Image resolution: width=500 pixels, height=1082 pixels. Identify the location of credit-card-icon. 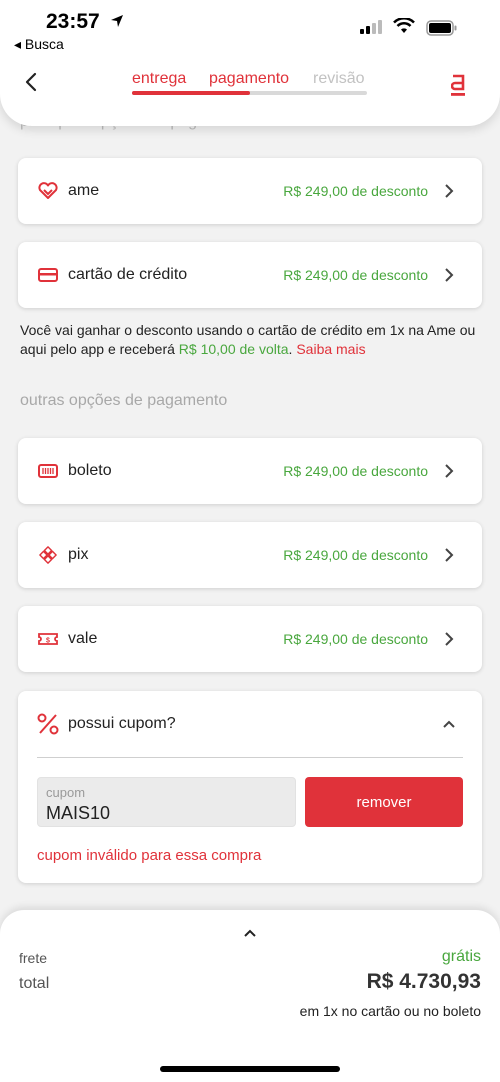
(48, 275).